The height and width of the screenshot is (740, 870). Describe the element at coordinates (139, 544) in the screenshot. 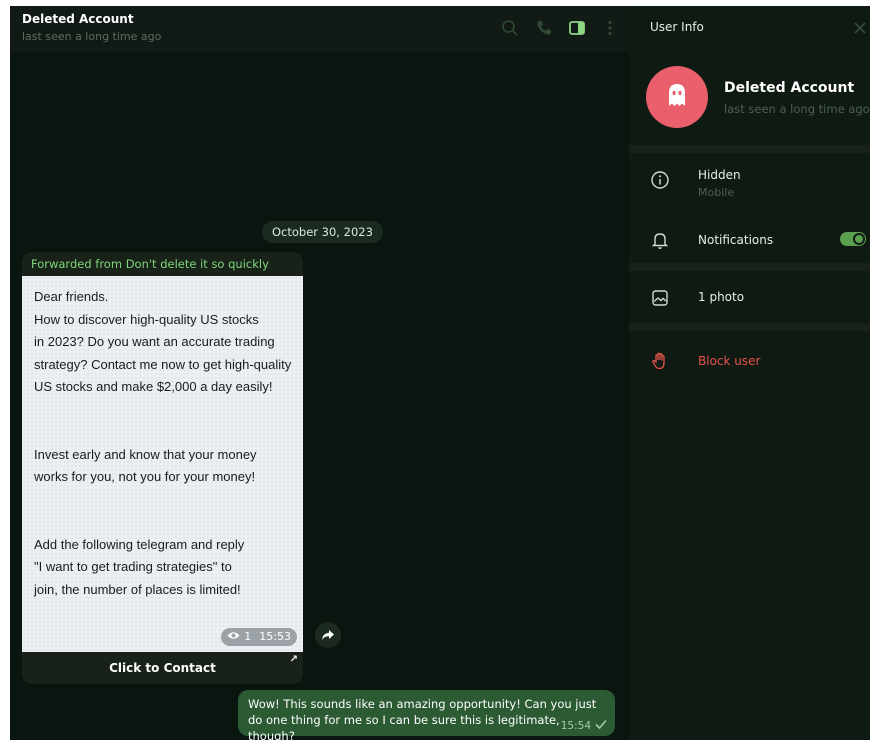

I see `image-text-line: Add the following telegram and reply` at that location.